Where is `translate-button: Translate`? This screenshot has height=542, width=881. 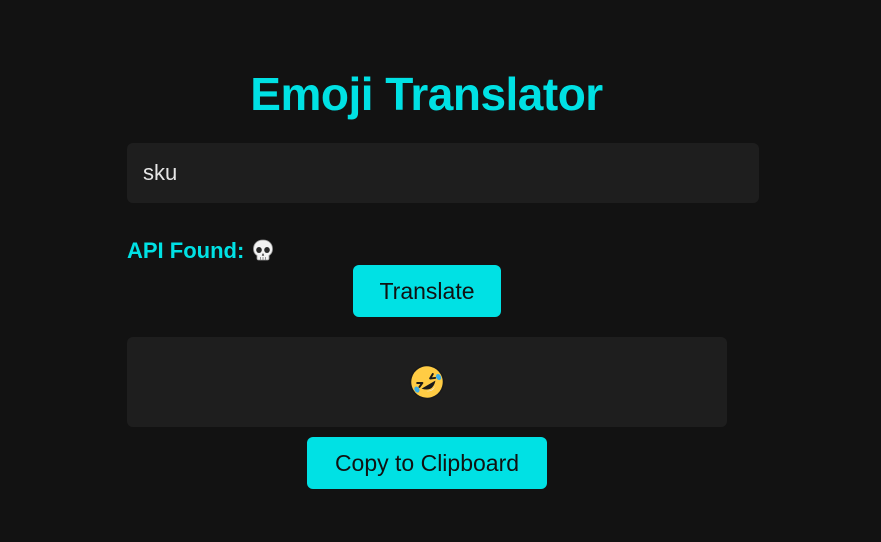 translate-button: Translate is located at coordinates (427, 291).